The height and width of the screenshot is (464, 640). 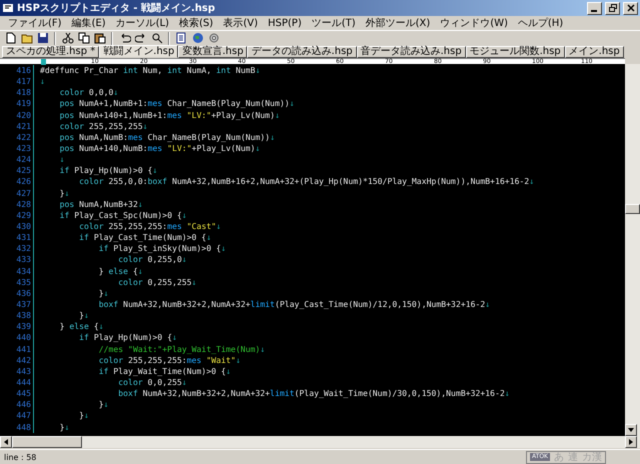 I want to click on save-icon, so click(x=42, y=38).